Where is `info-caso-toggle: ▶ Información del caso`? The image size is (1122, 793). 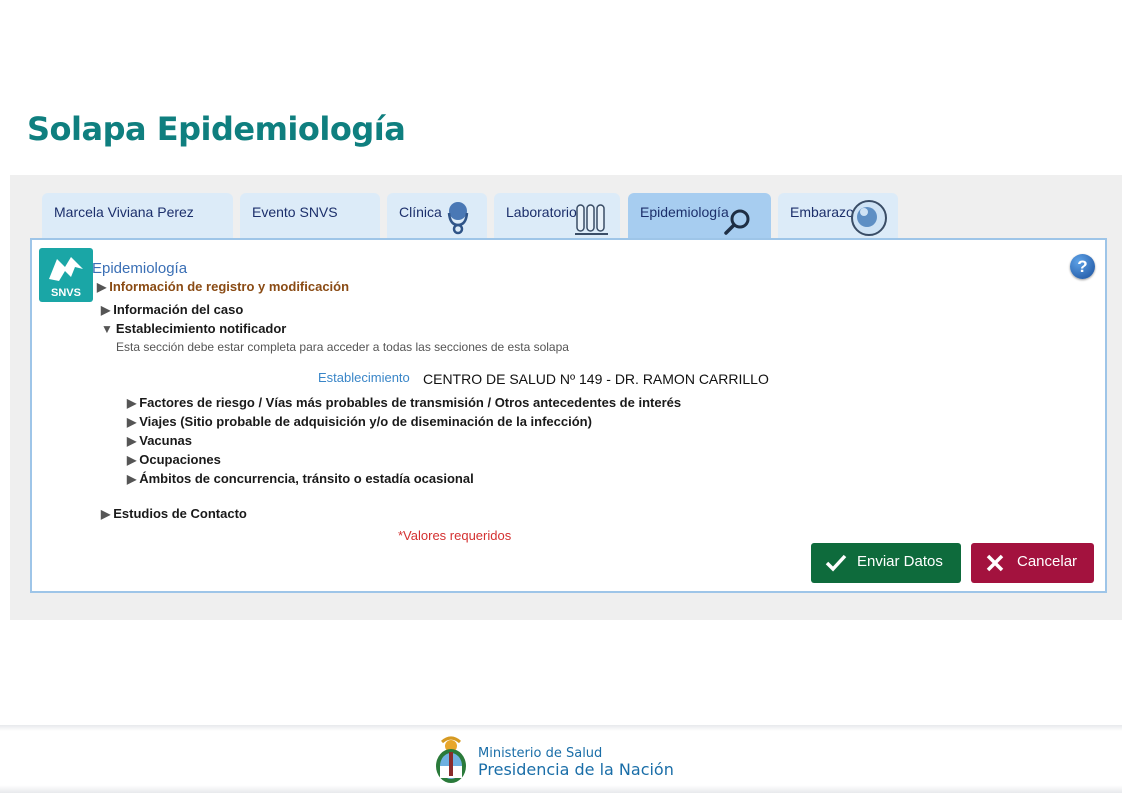 info-caso-toggle: ▶ Información del caso is located at coordinates (172, 309).